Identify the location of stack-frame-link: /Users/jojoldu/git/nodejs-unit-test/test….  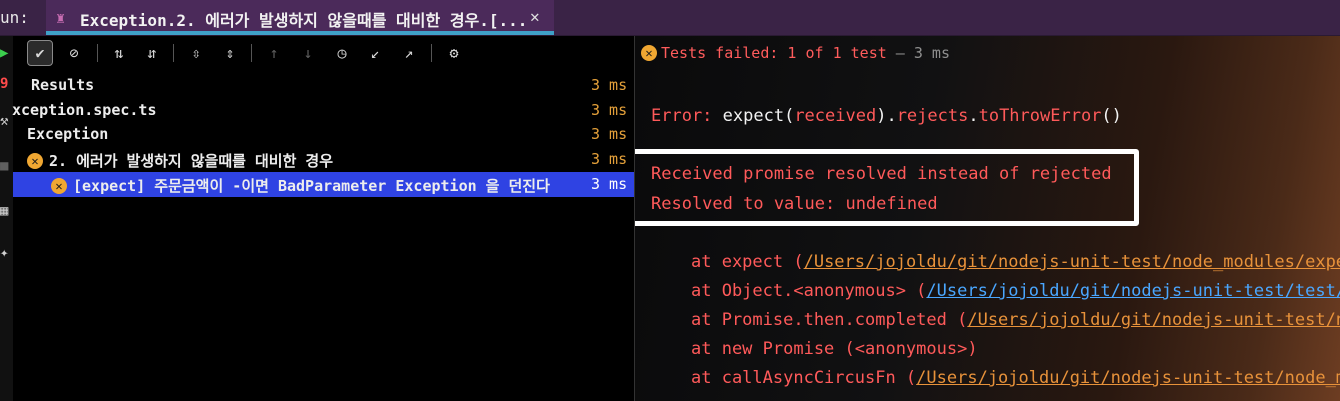
(1133, 291).